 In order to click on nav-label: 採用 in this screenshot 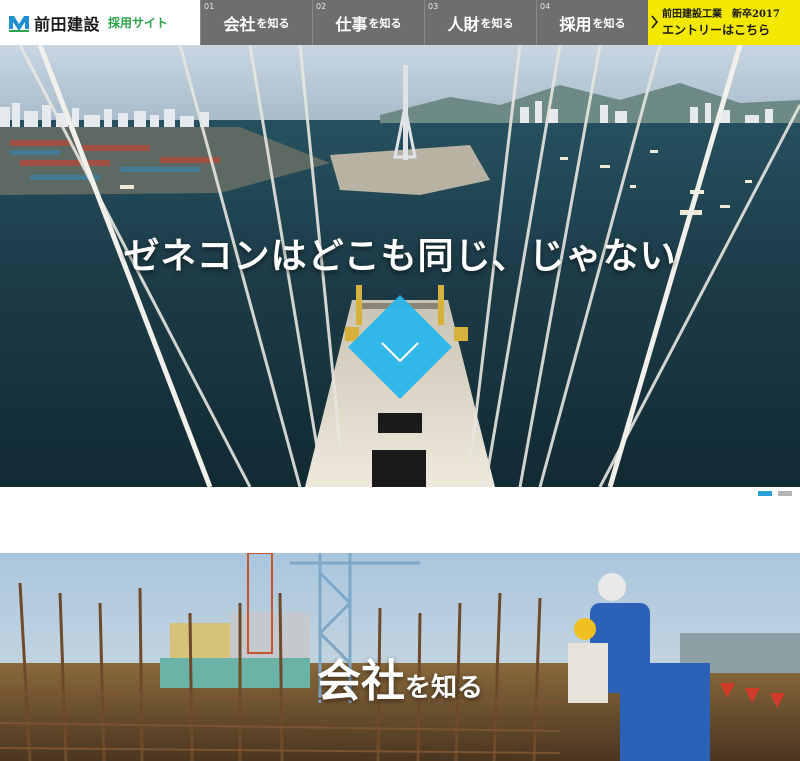, I will do `click(575, 24)`.